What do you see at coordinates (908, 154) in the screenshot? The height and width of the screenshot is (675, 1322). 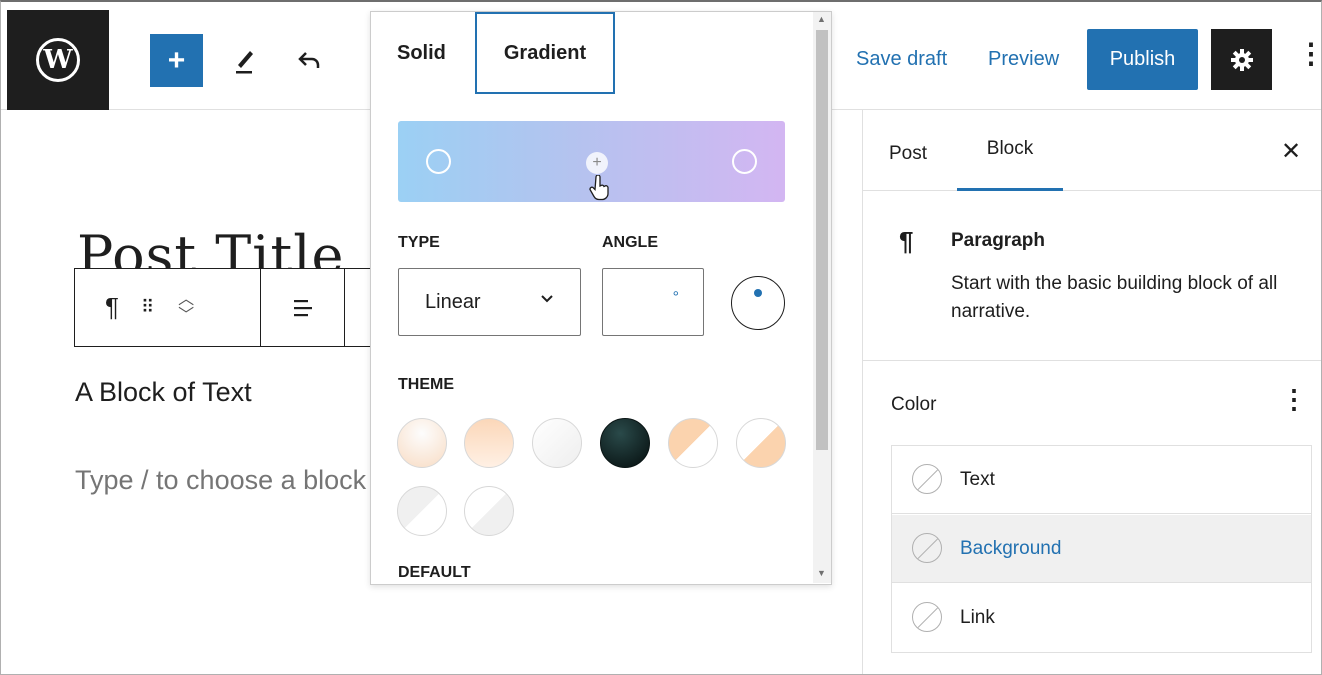 I see `tab-post: Post` at bounding box center [908, 154].